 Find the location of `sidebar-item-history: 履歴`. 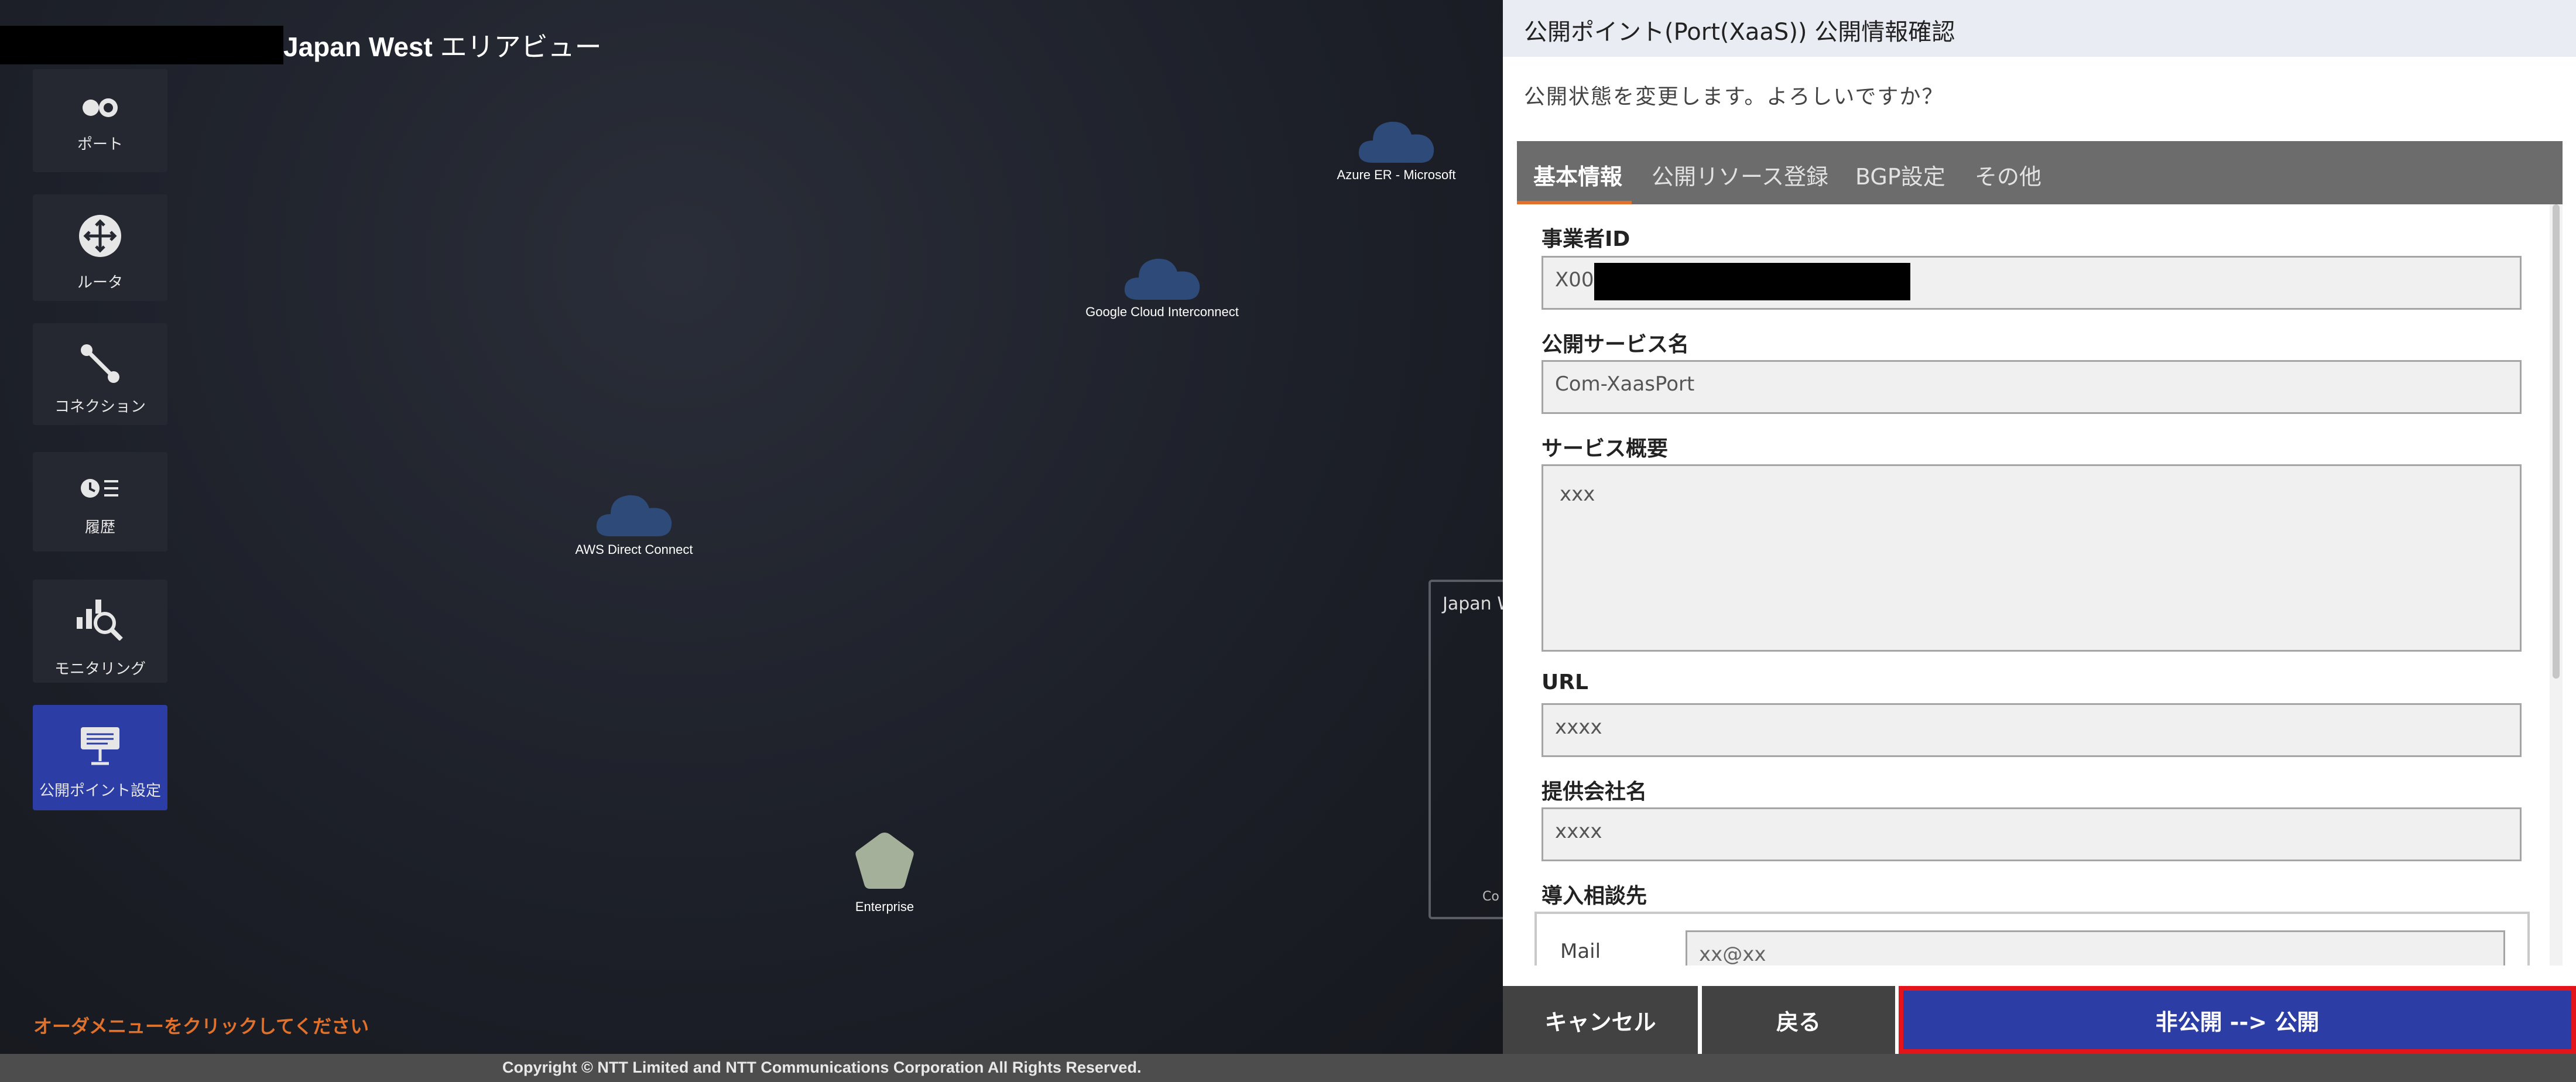

sidebar-item-history: 履歴 is located at coordinates (100, 502).